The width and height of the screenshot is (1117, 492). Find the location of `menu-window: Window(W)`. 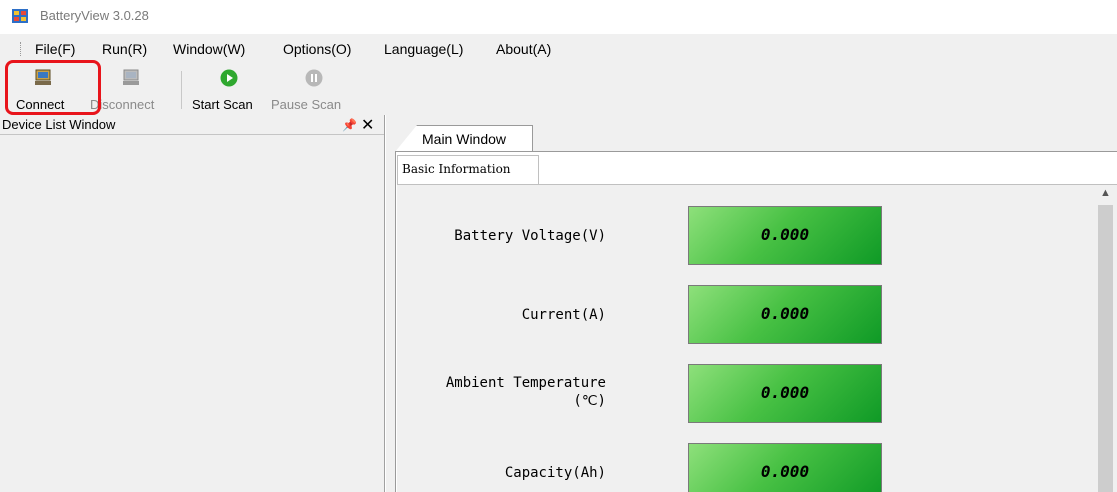

menu-window: Window(W) is located at coordinates (209, 49).